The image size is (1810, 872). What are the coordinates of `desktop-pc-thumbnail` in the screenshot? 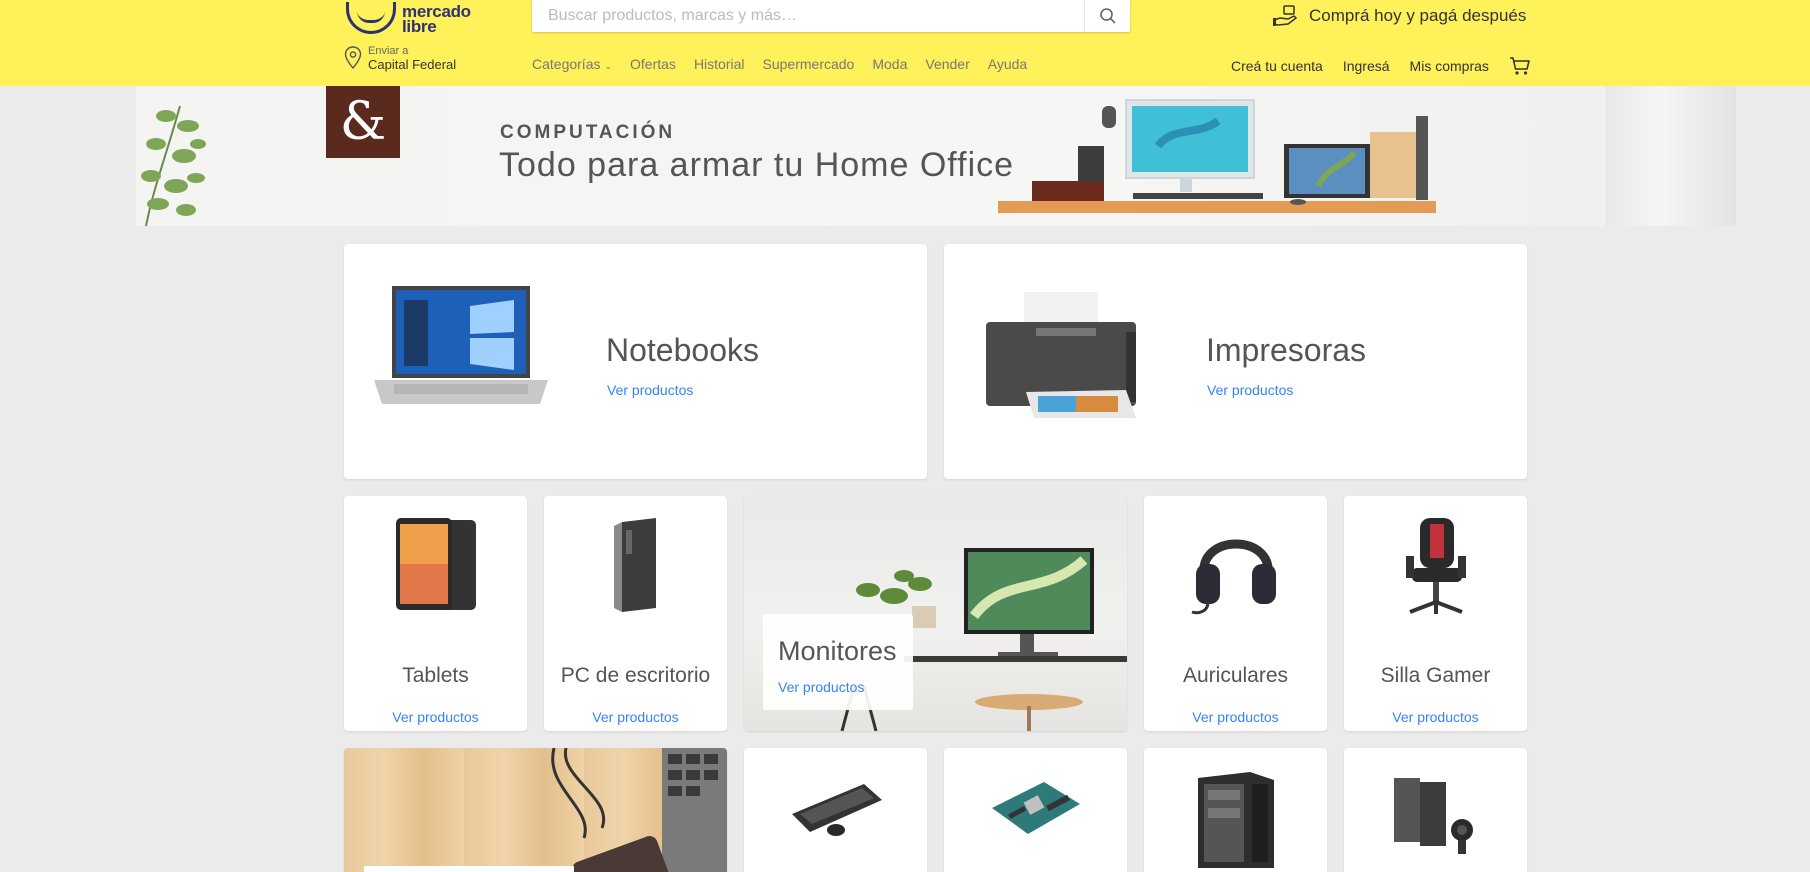 It's located at (635, 565).